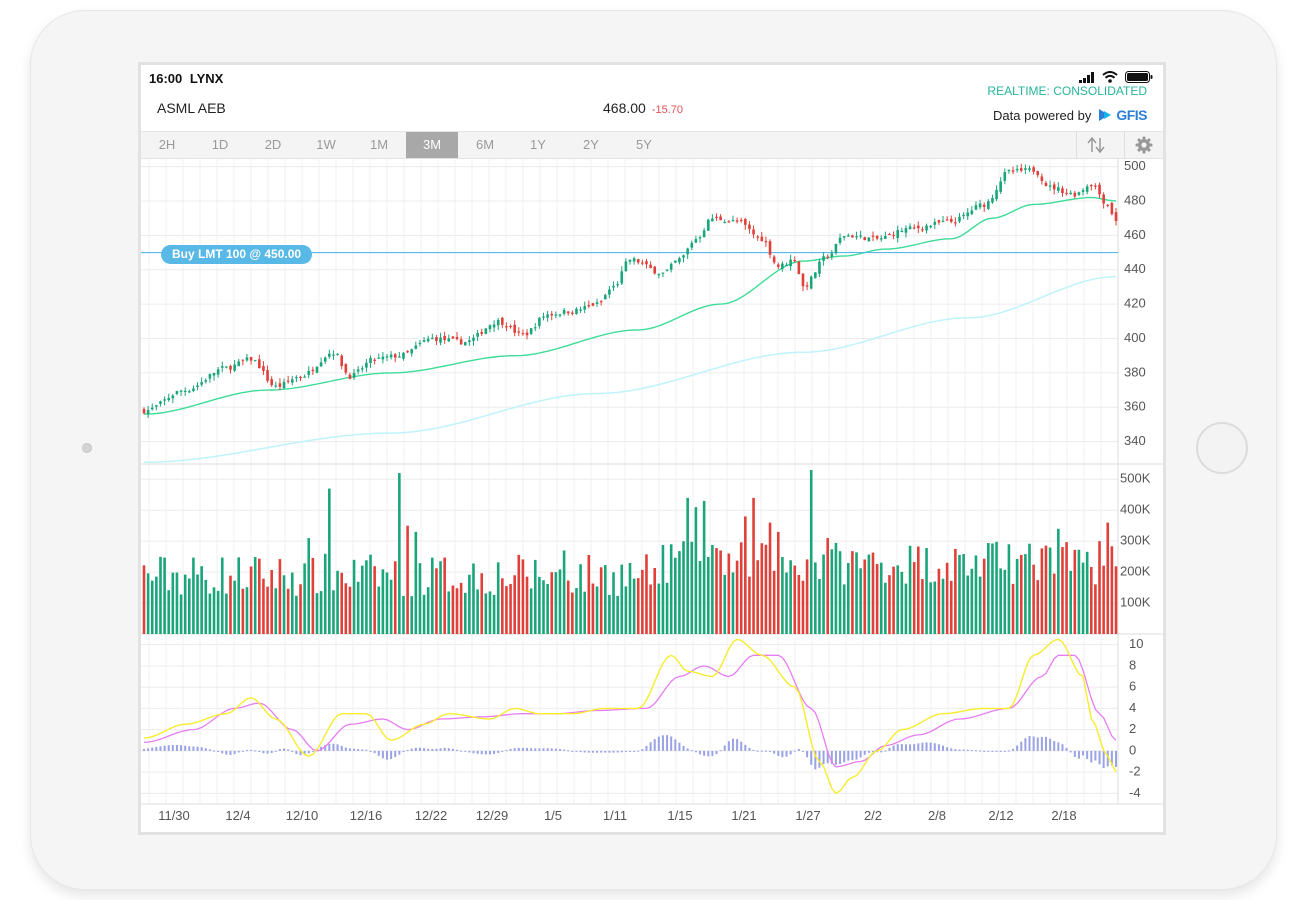  I want to click on order-line-label: Buy LMT 100 @ 450.00, so click(237, 254).